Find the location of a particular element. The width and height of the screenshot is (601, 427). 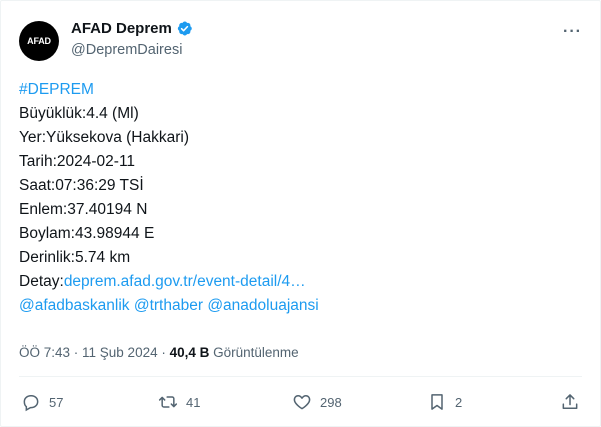

like-button: 298 is located at coordinates (317, 402).